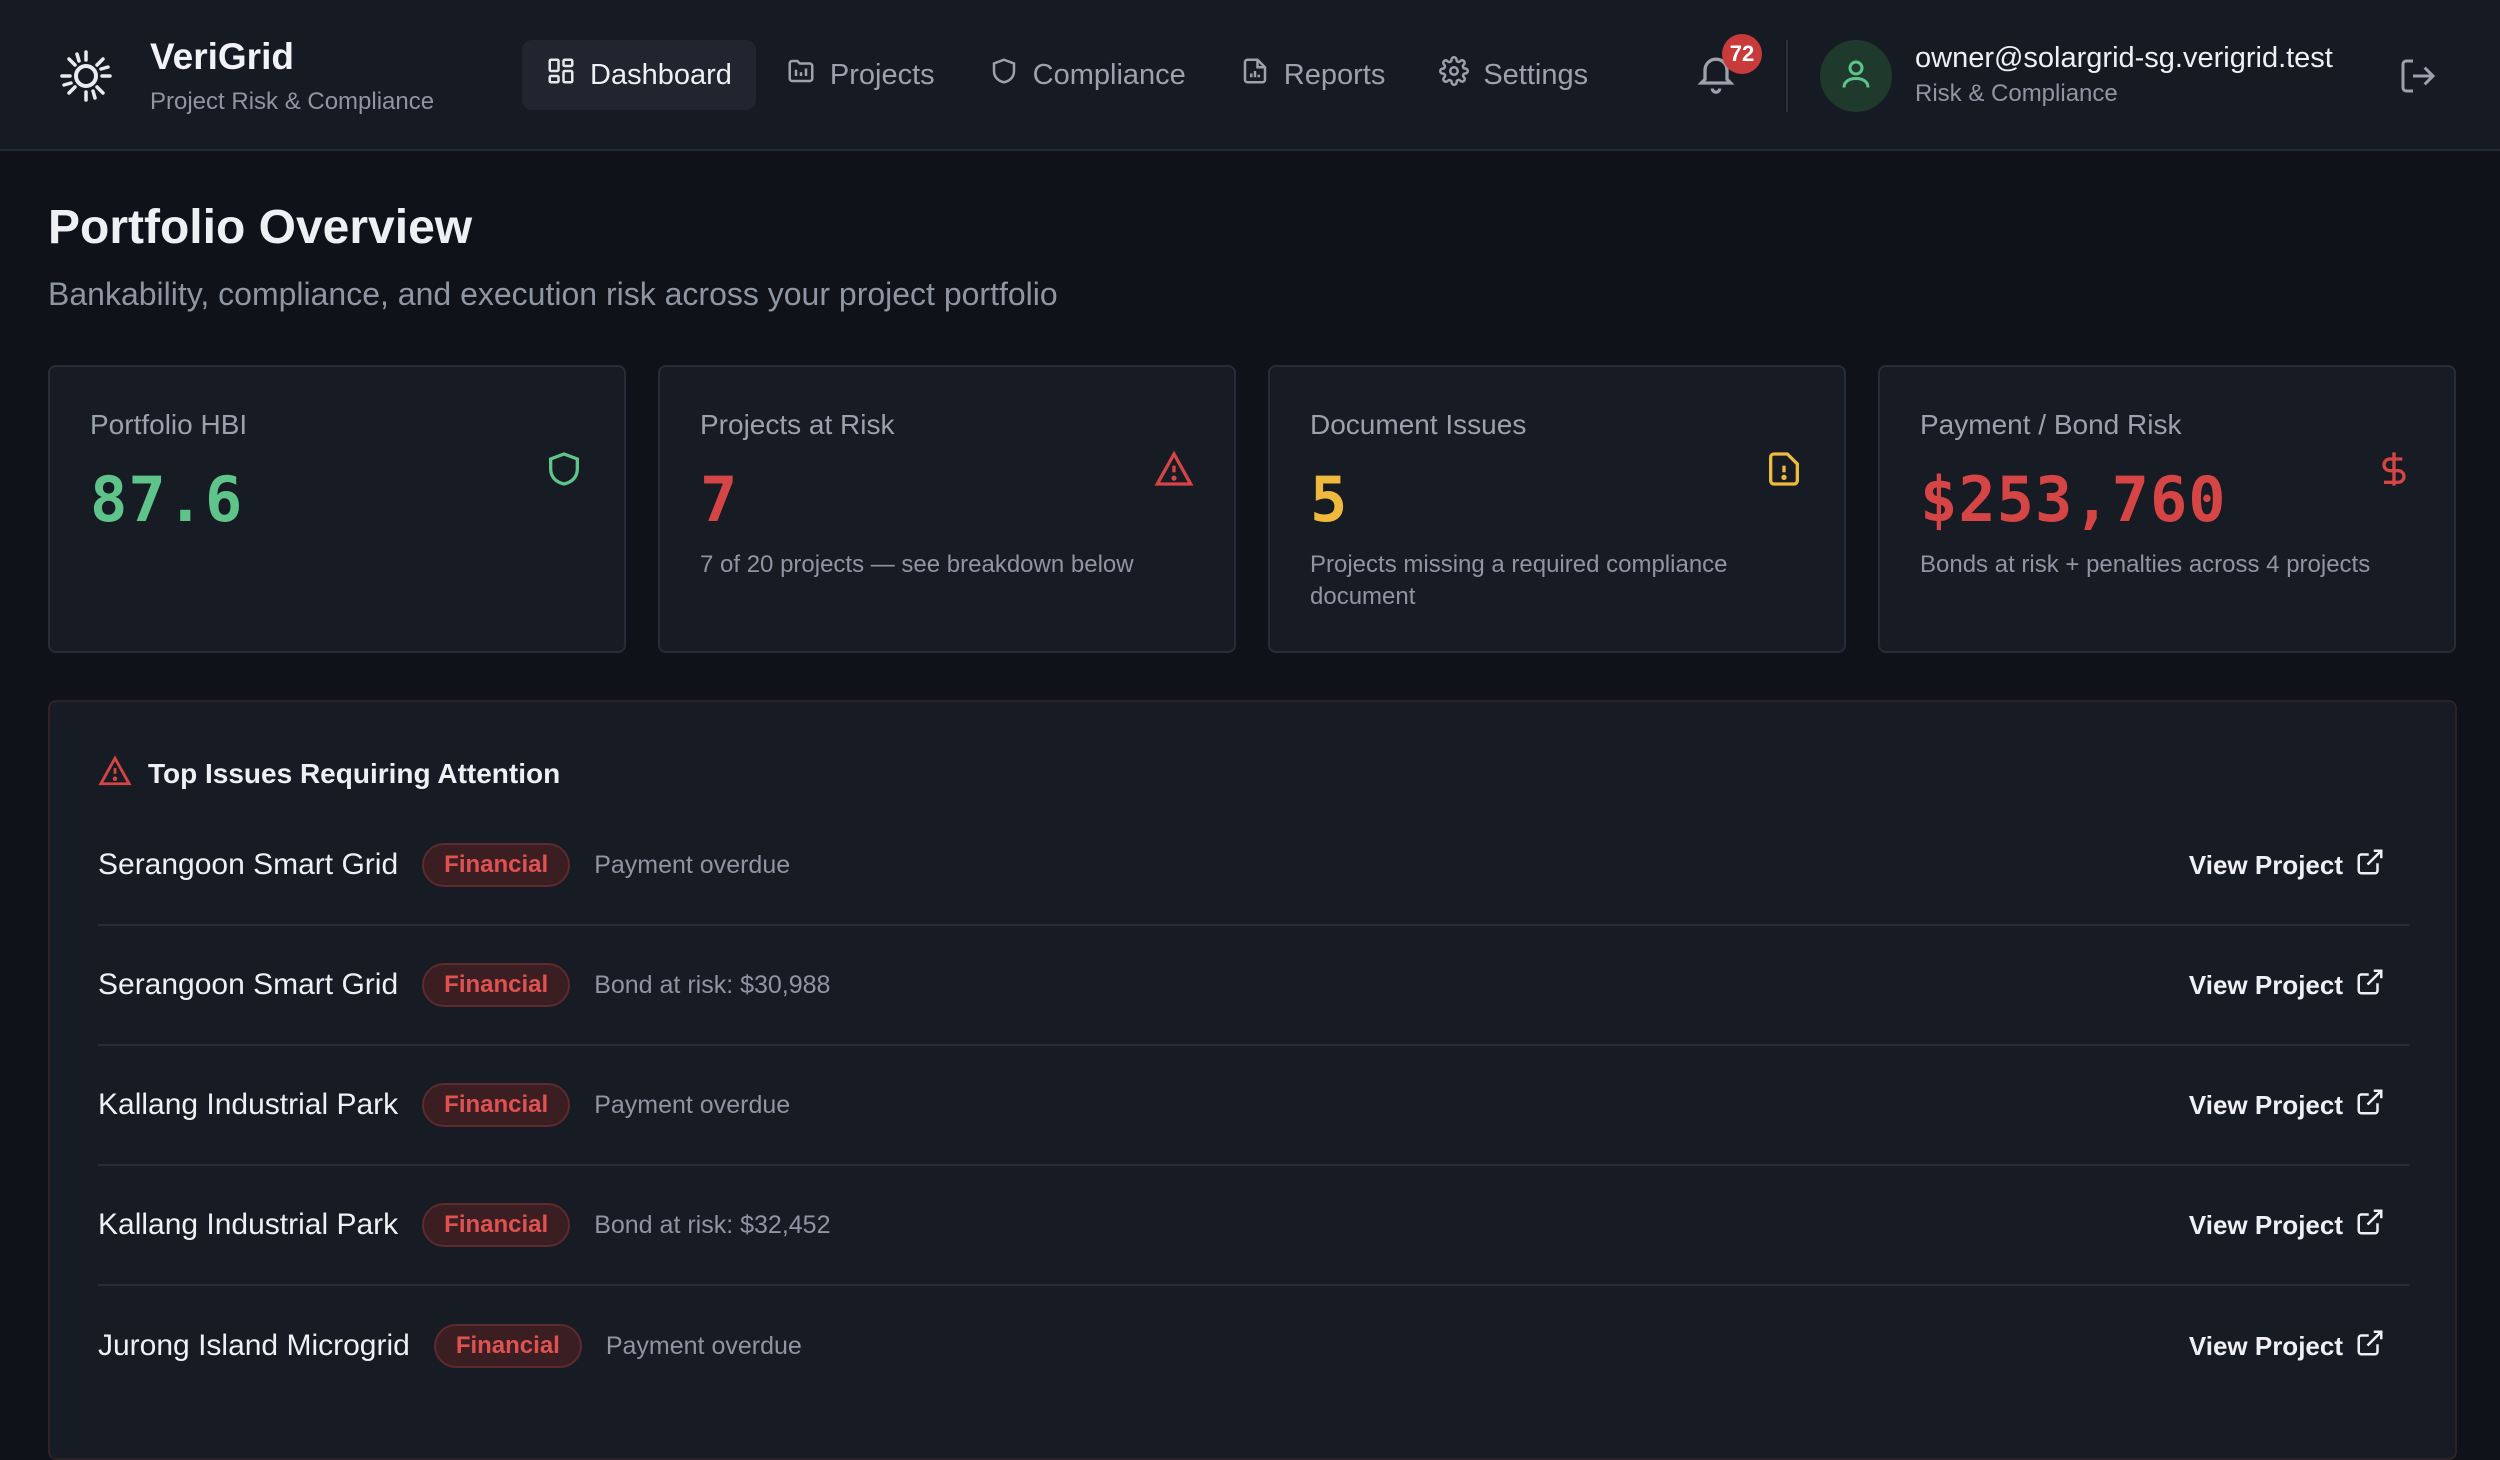  I want to click on brand-name: VeriGrid, so click(222, 57).